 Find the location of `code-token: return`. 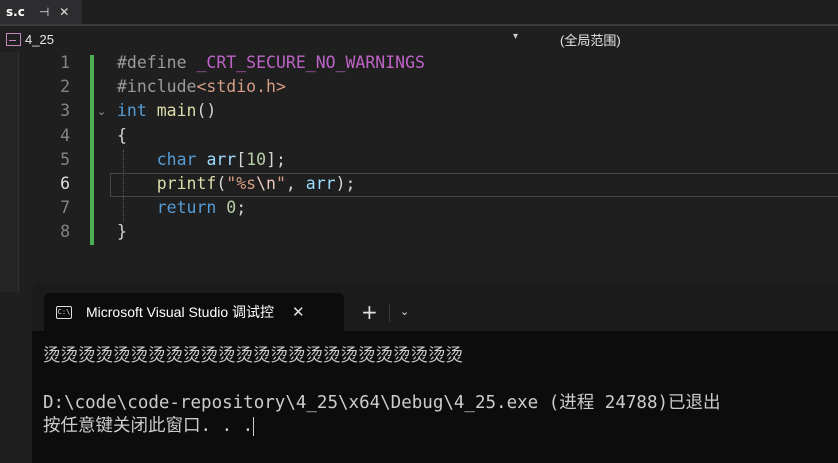

code-token: return is located at coordinates (186, 208).